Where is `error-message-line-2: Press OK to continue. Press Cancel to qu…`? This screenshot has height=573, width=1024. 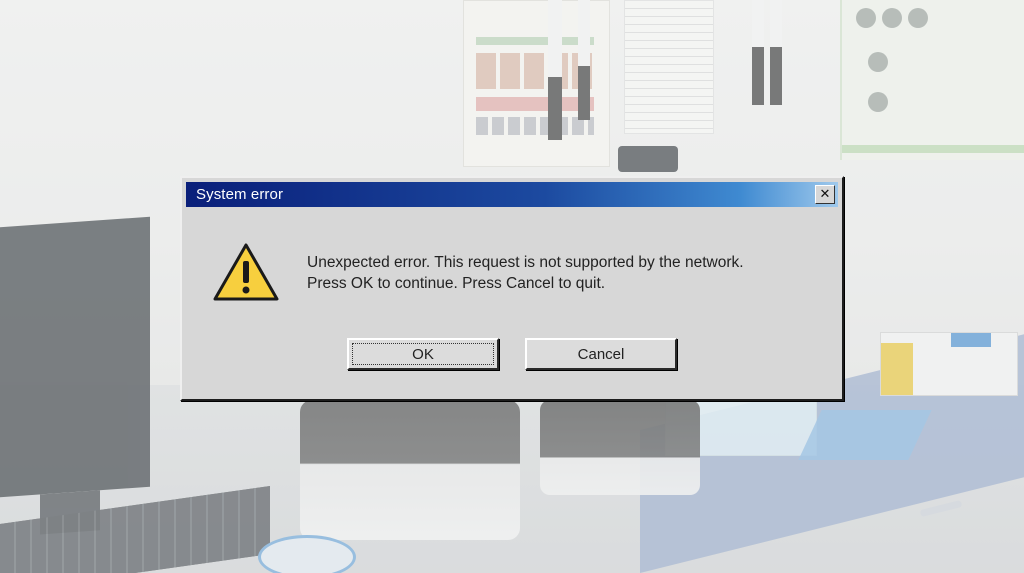 error-message-line-2: Press OK to continue. Press Cancel to qu… is located at coordinates (456, 283).